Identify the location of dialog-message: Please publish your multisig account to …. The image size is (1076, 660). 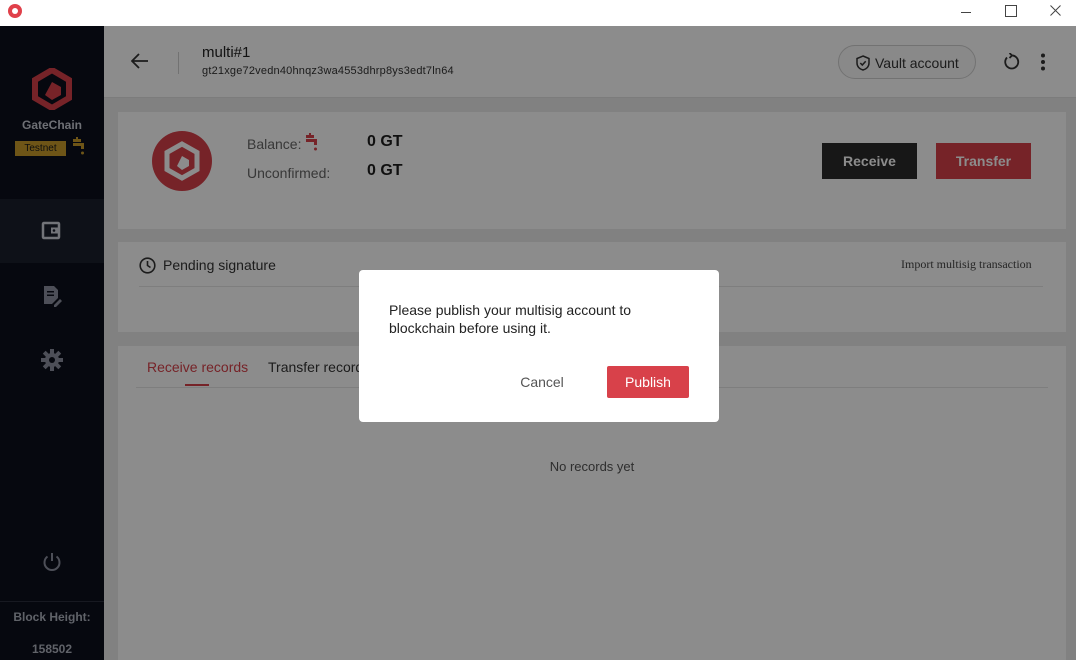
(510, 319).